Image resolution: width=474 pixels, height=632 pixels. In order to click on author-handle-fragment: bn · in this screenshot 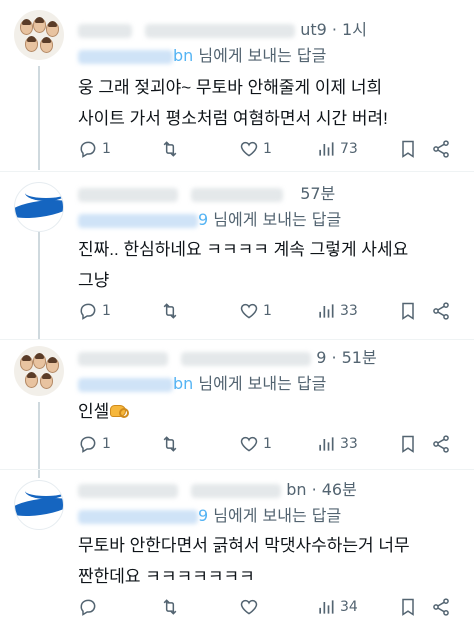, I will do `click(304, 489)`.